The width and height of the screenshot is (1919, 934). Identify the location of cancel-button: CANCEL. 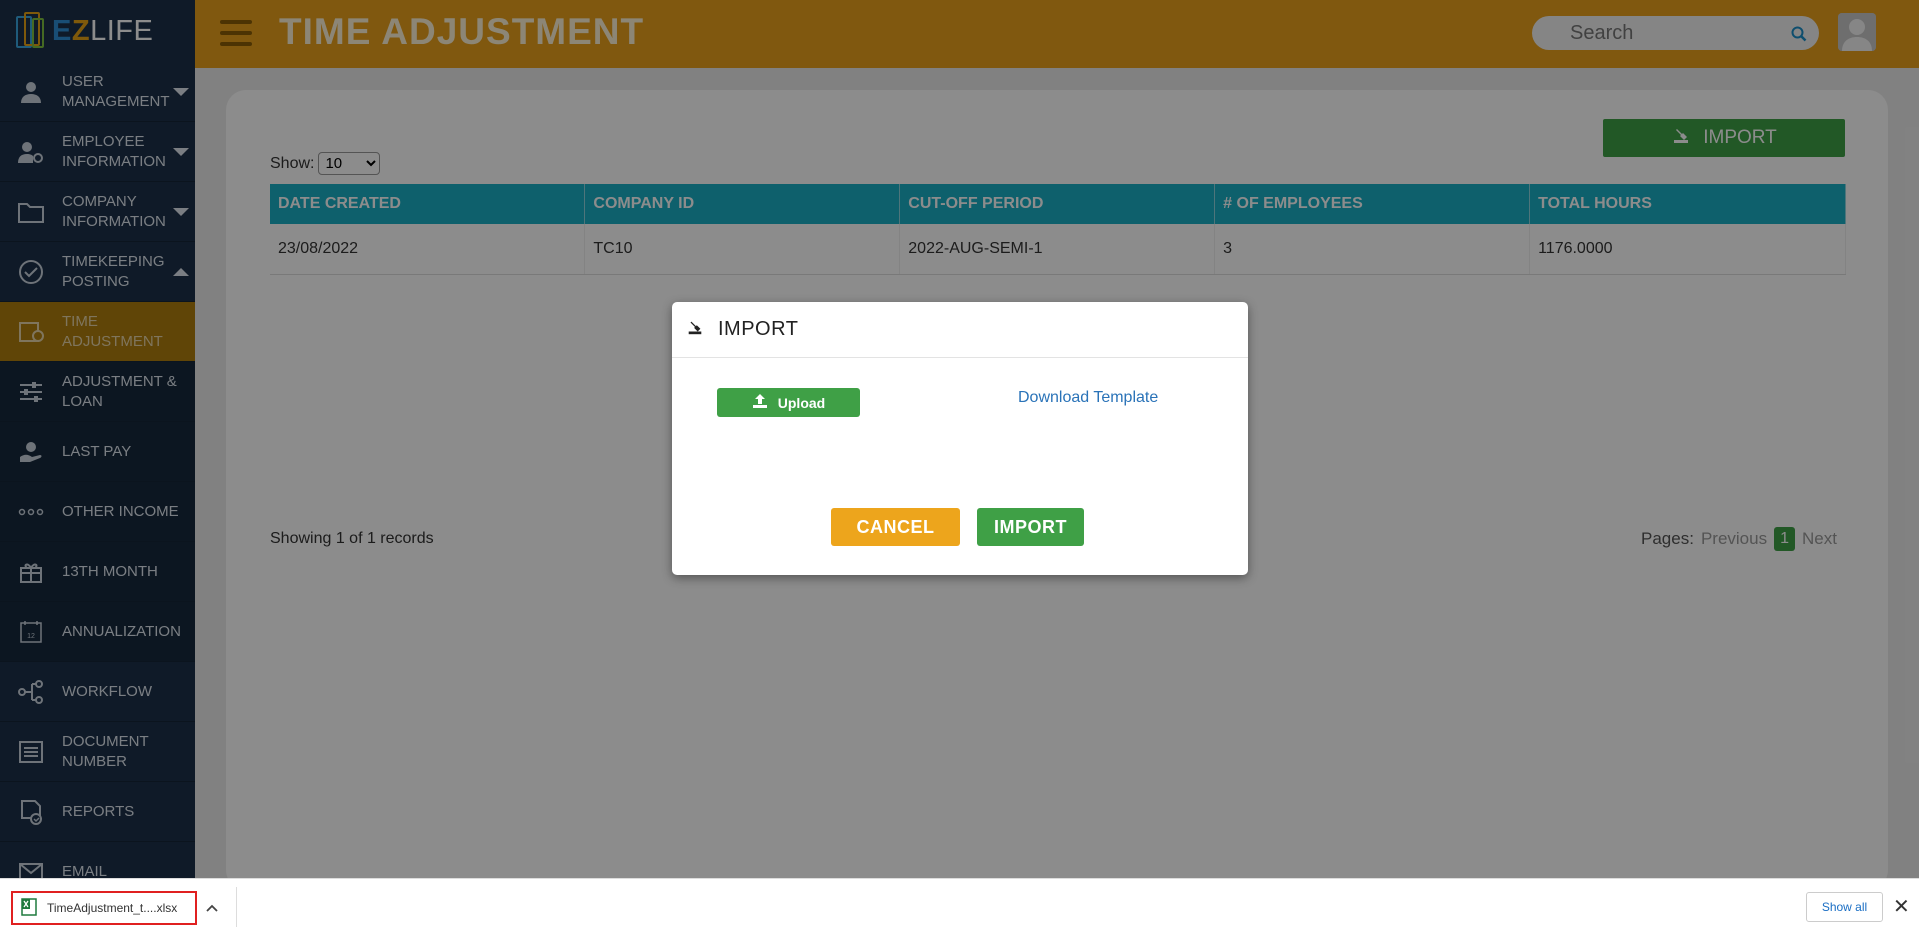
(895, 527).